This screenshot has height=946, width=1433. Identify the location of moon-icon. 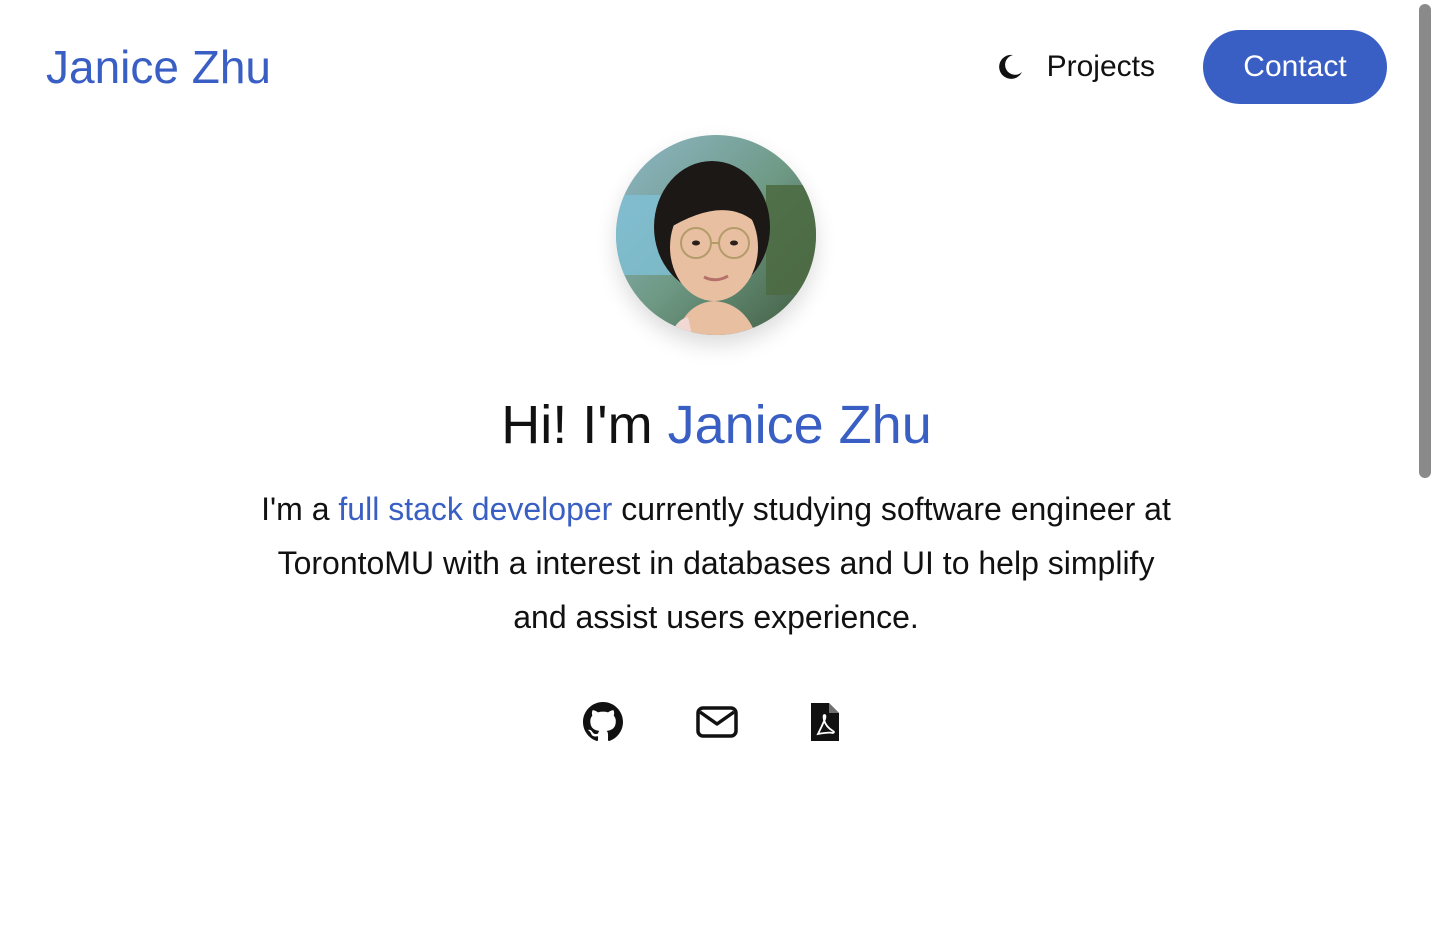
(1010, 67).